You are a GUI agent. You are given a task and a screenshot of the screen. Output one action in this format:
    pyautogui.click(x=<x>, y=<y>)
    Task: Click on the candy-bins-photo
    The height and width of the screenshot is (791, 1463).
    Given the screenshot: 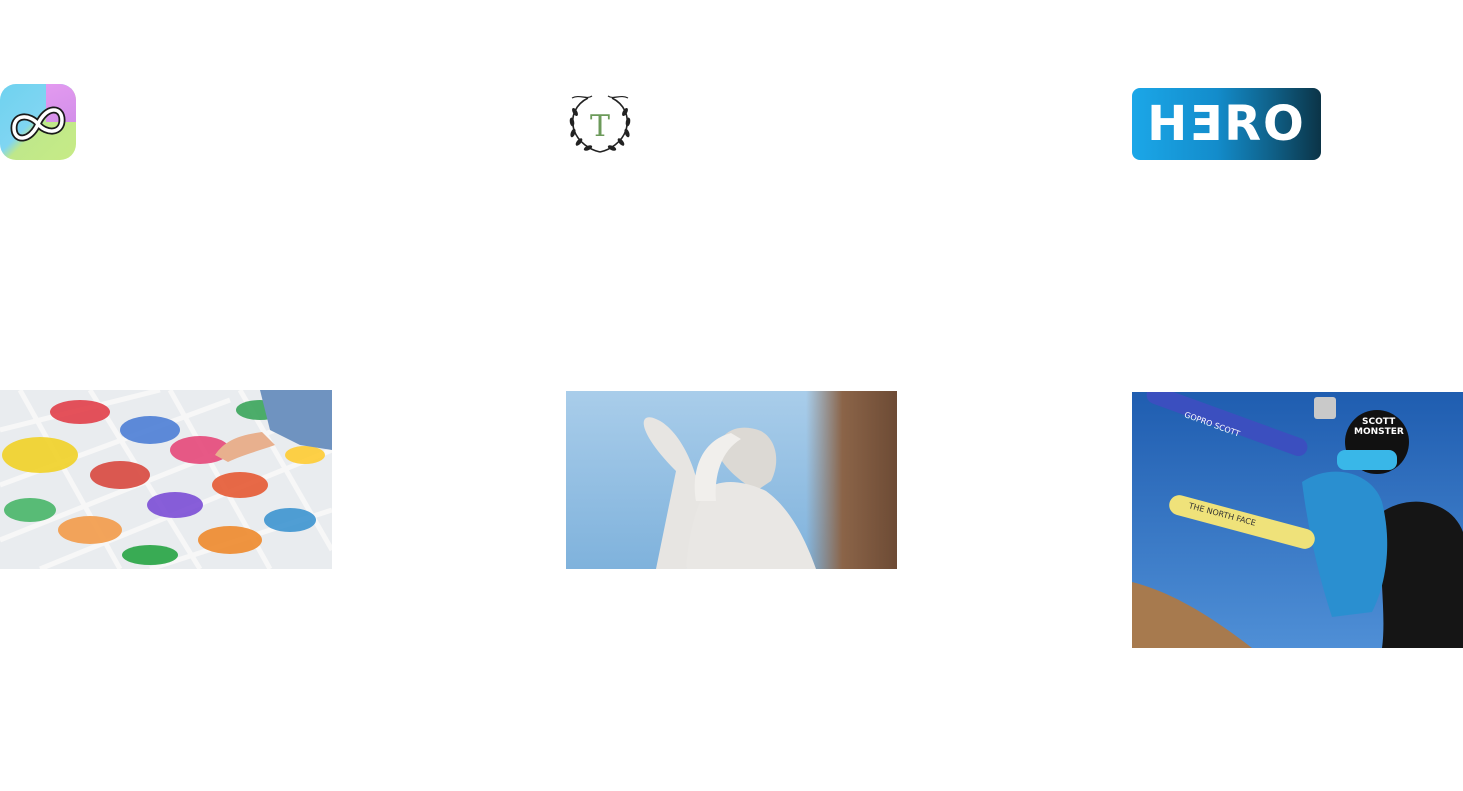 What is the action you would take?
    pyautogui.click(x=166, y=479)
    